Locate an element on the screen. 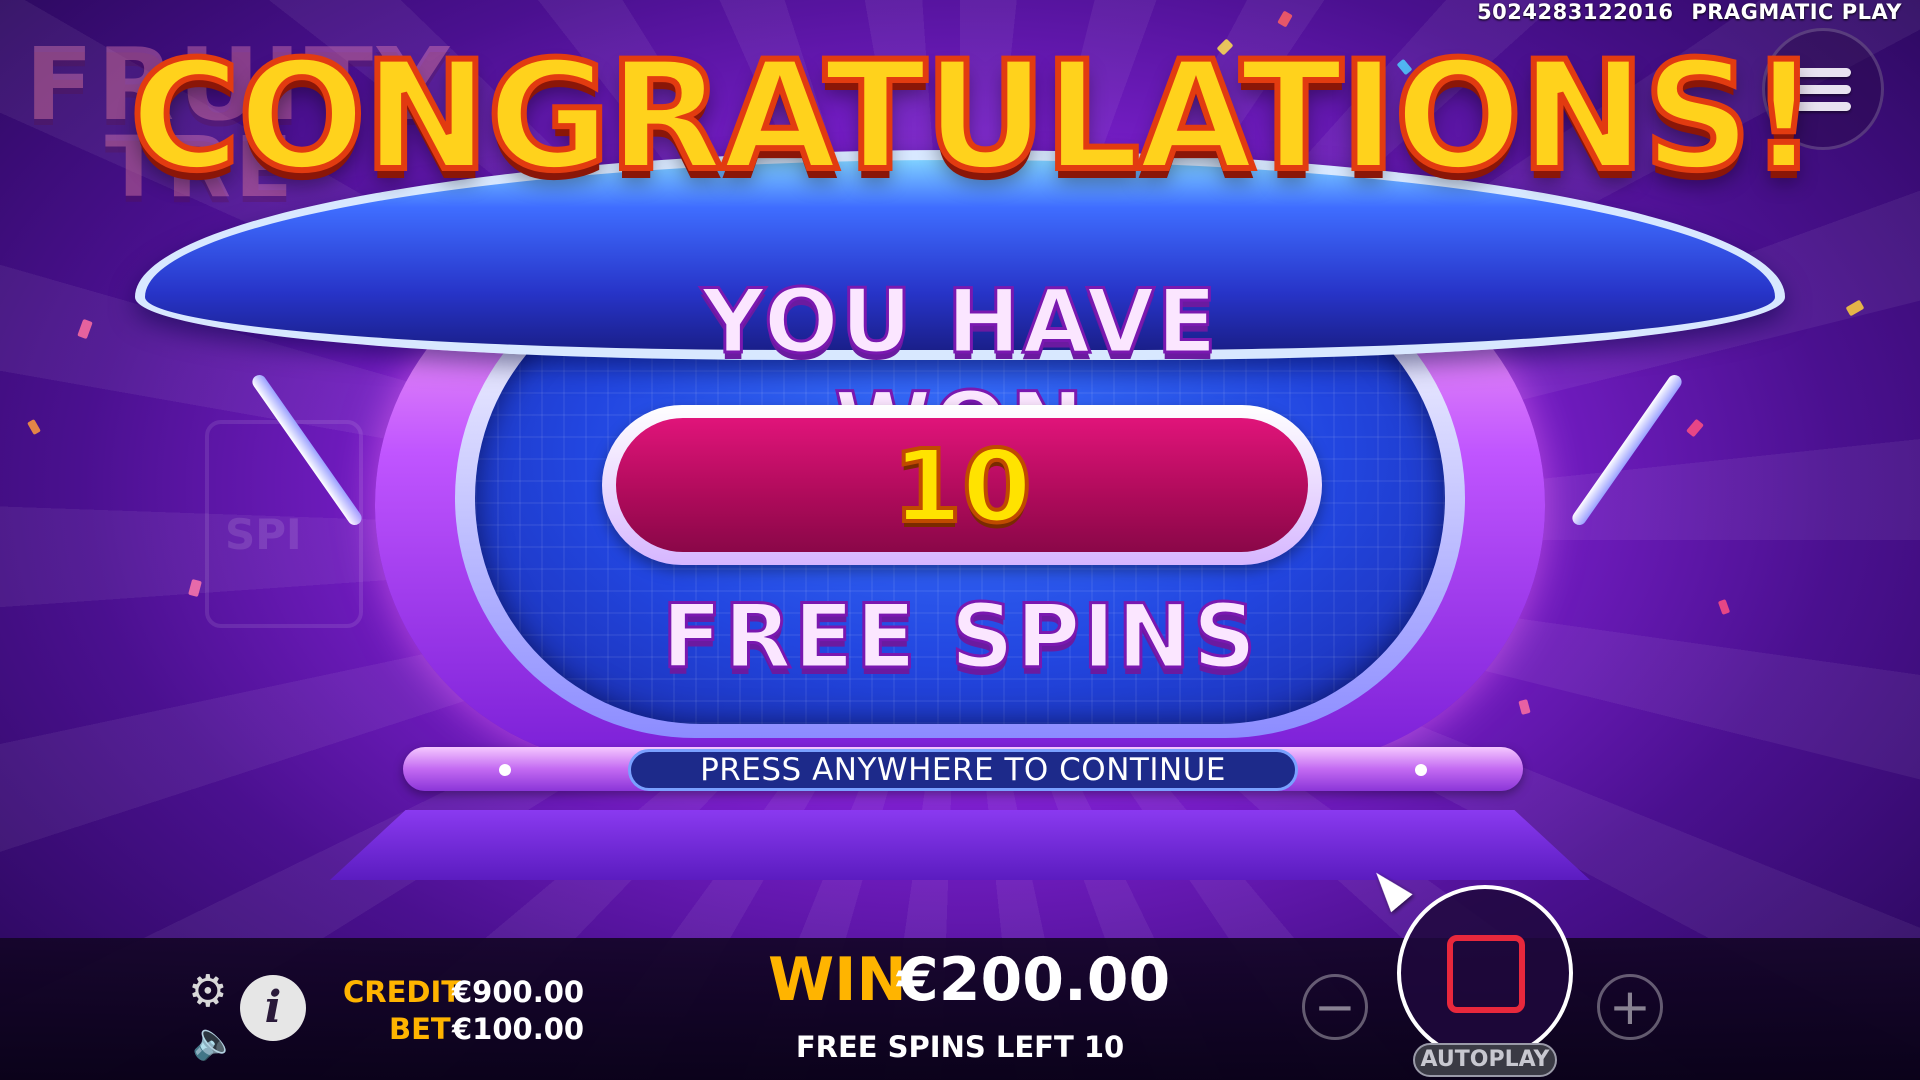 This screenshot has width=1920, height=1080. session-id: 5024283122016 is located at coordinates (1575, 12).